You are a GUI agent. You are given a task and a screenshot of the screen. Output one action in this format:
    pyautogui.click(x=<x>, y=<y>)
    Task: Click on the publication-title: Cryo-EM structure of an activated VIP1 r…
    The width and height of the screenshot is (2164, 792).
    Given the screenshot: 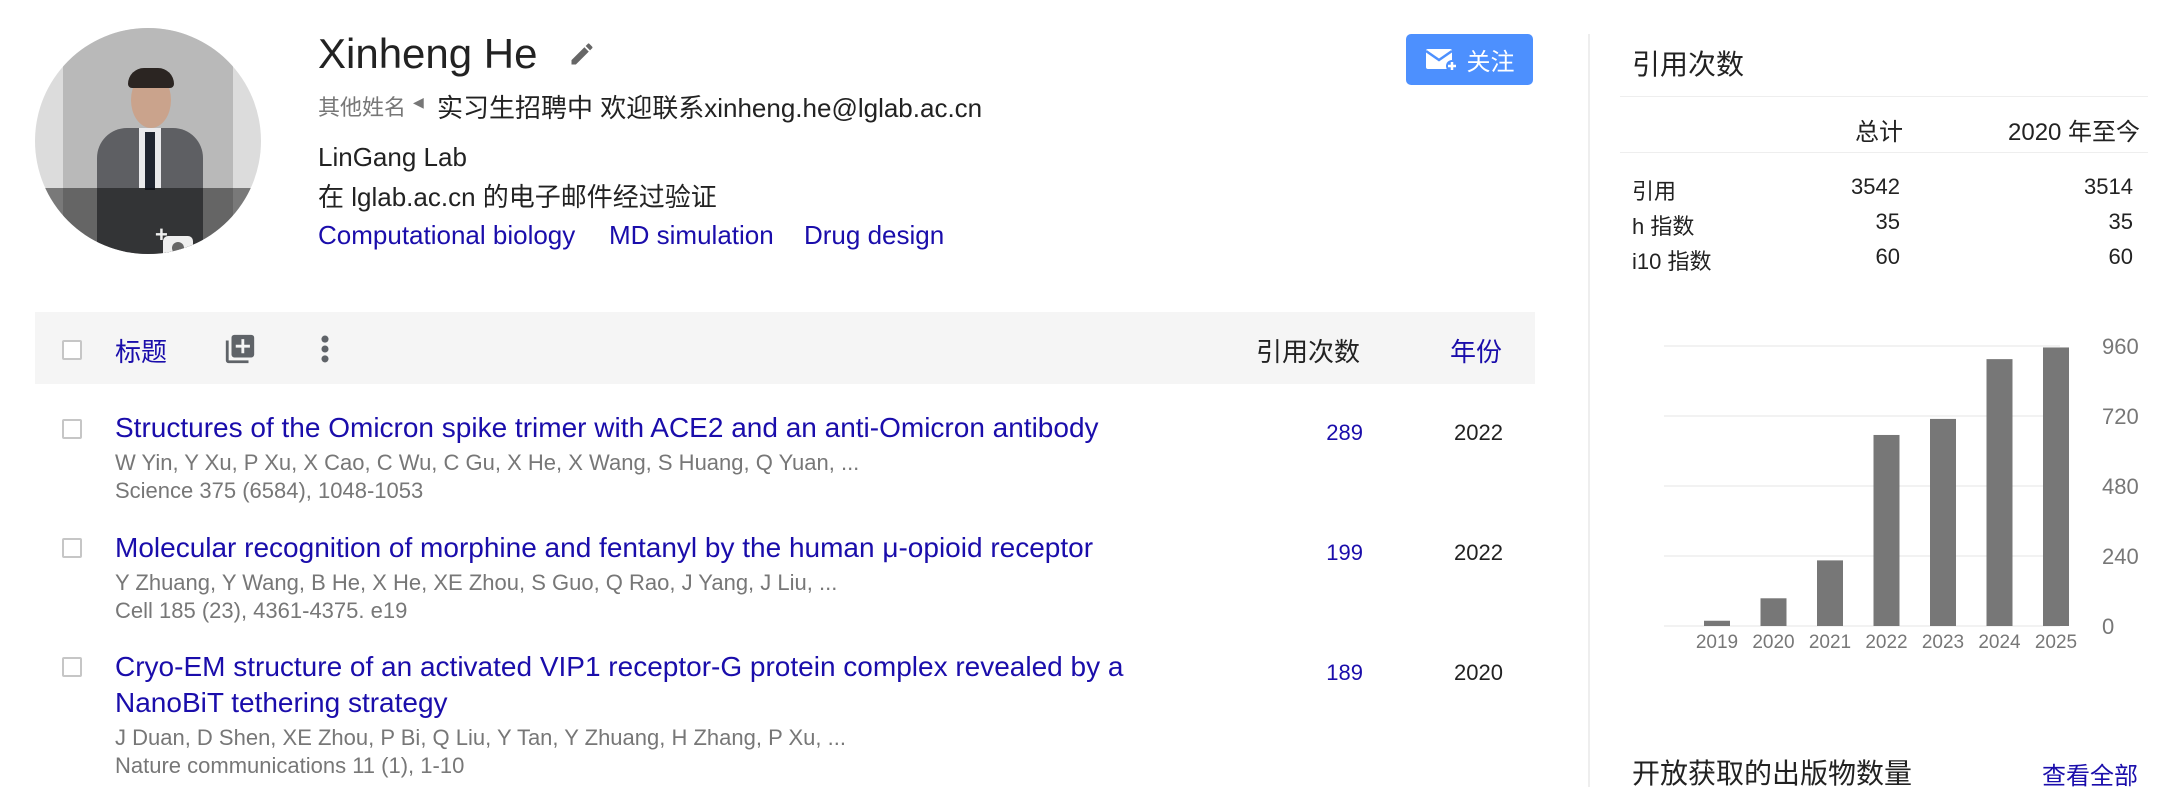 What is the action you would take?
    pyautogui.click(x=640, y=685)
    